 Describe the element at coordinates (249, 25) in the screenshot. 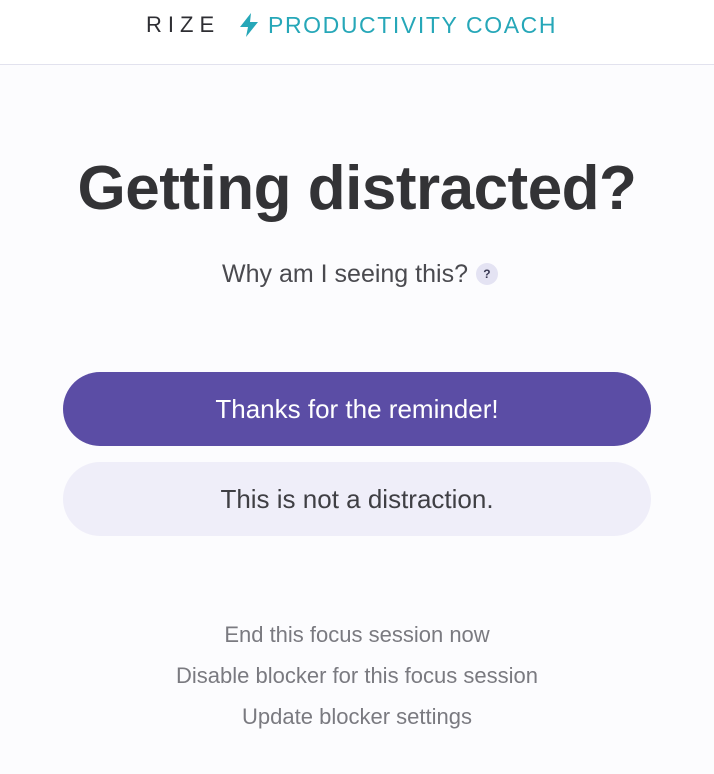

I see `lightning-bolt-icon` at that location.